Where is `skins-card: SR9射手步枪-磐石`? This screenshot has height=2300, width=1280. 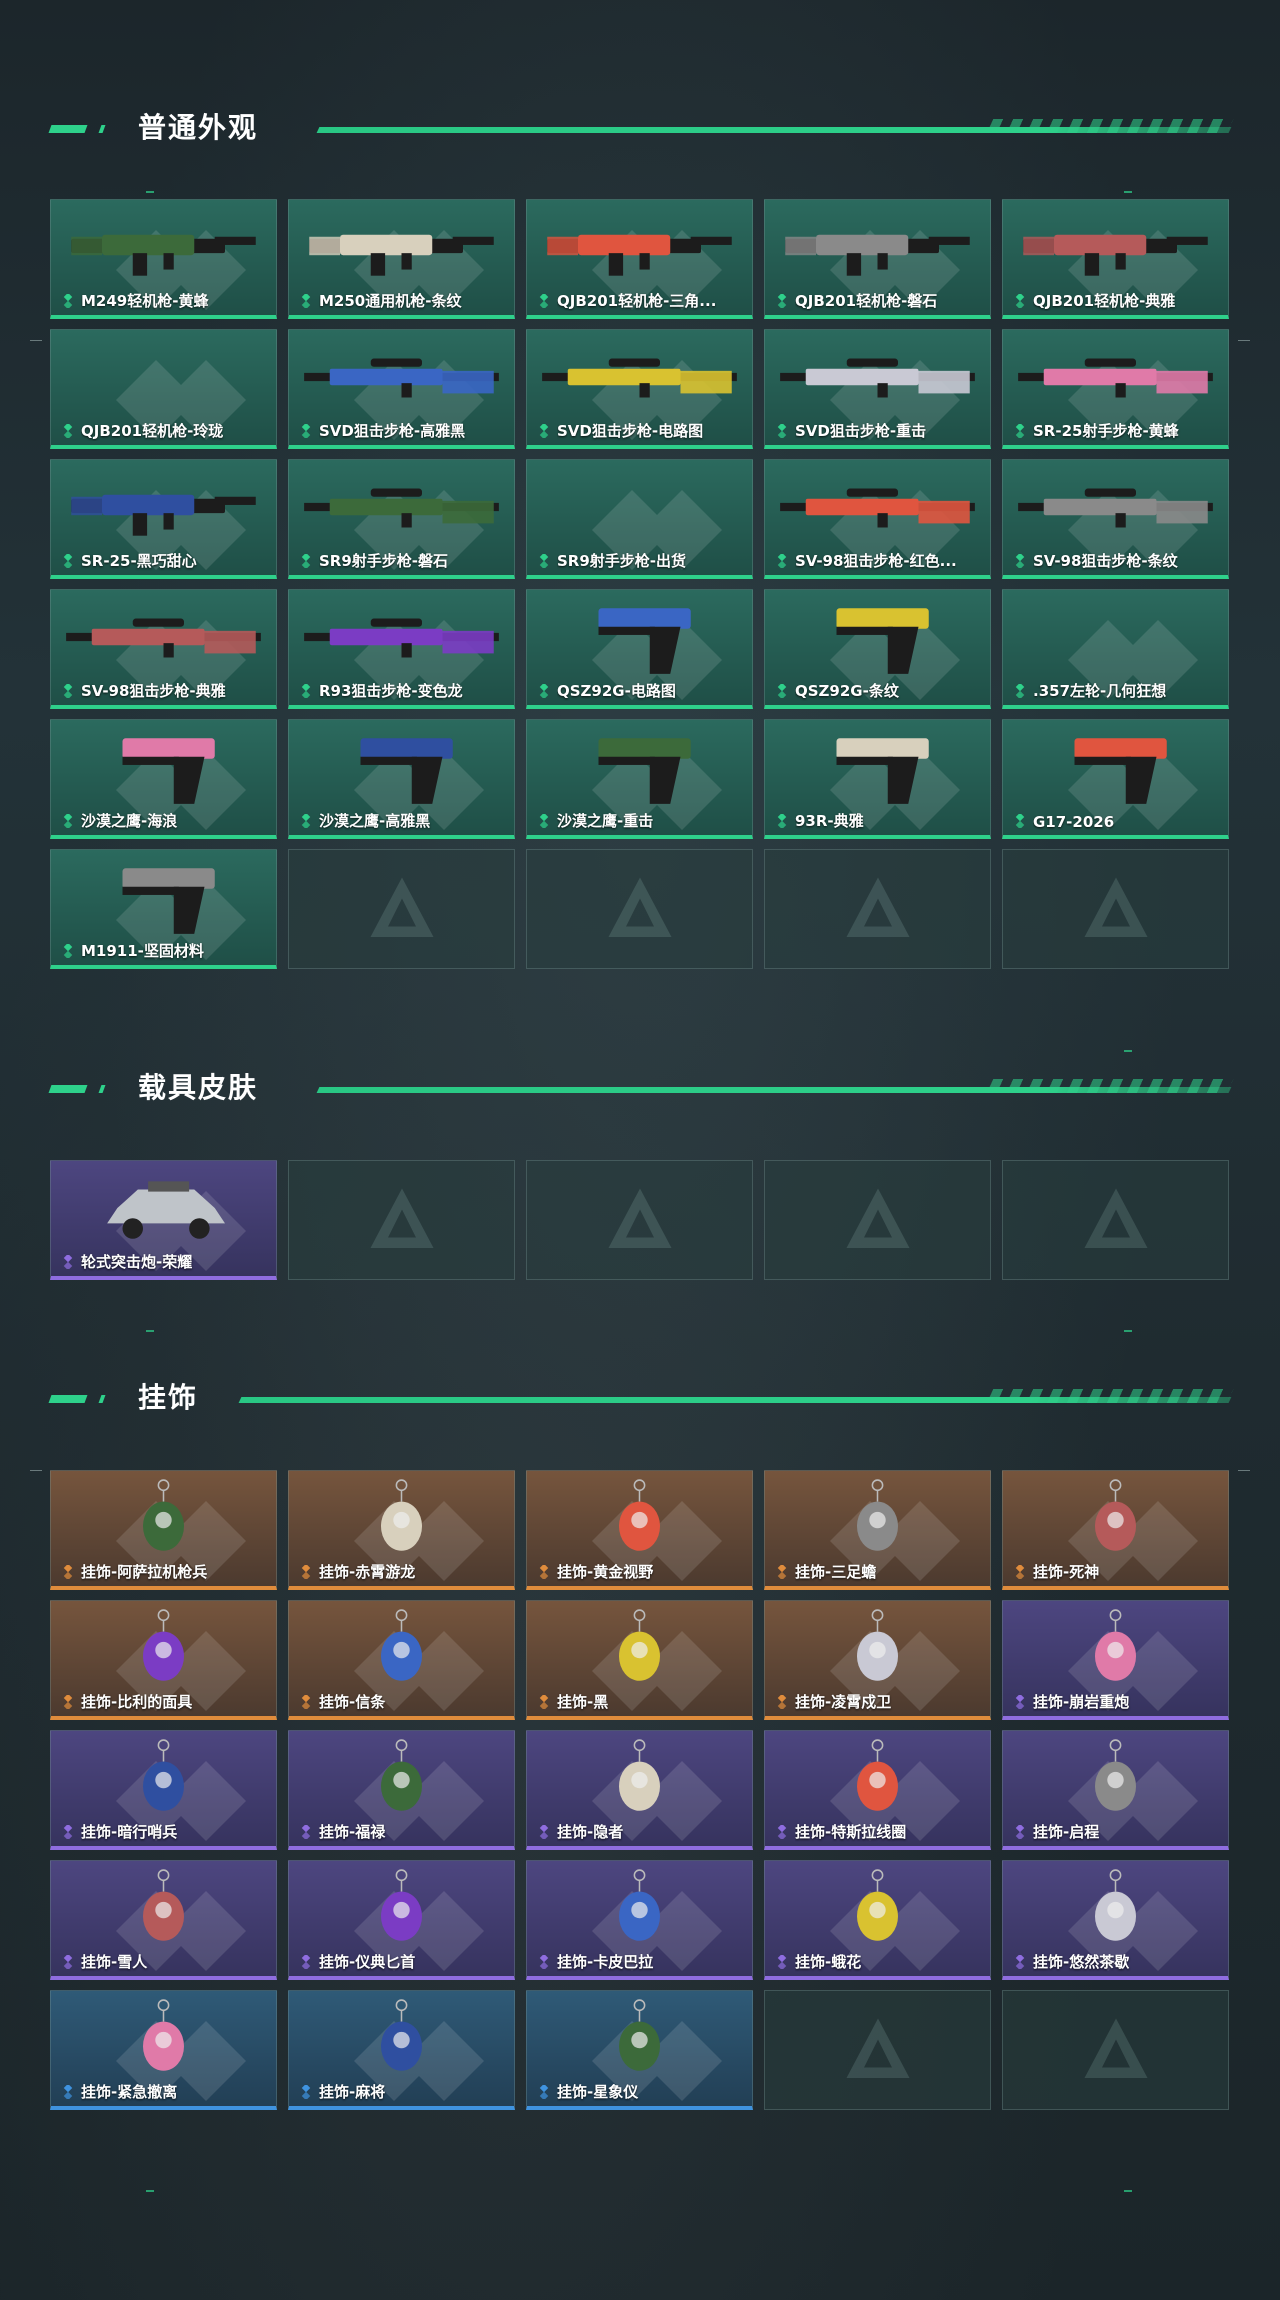
skins-card: SR9射手步枪-磐石 is located at coordinates (401, 519).